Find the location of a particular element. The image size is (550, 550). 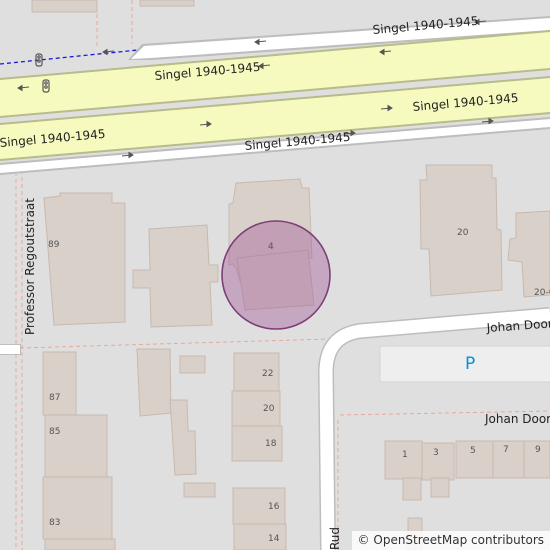

parking-symbol: P is located at coordinates (470, 364).